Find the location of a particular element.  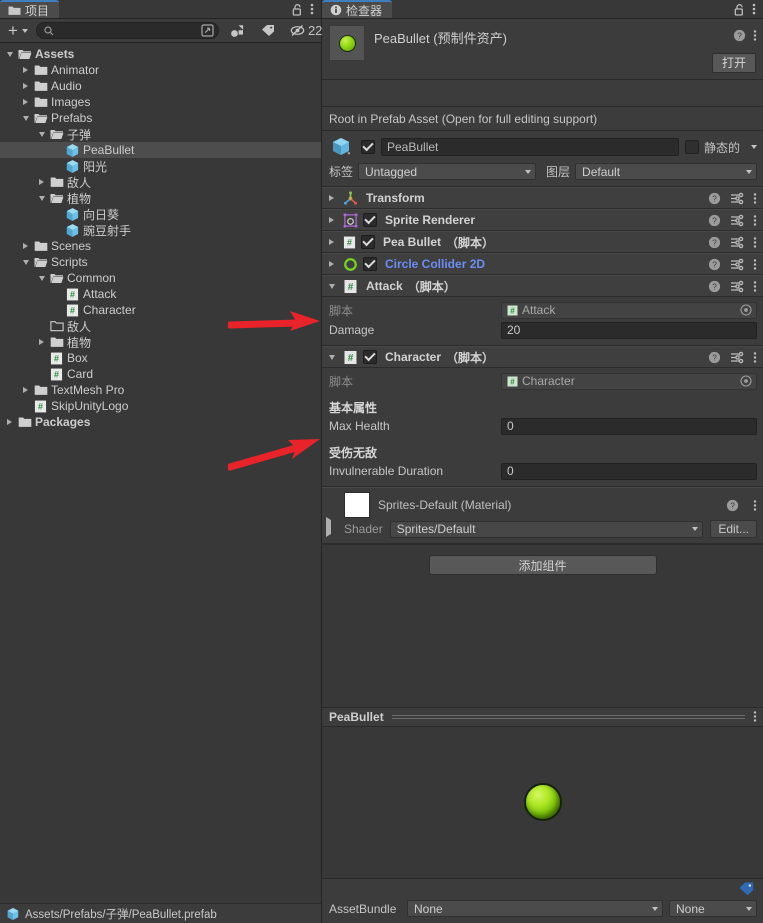

gameobject-enabled-checkbox is located at coordinates (368, 147).